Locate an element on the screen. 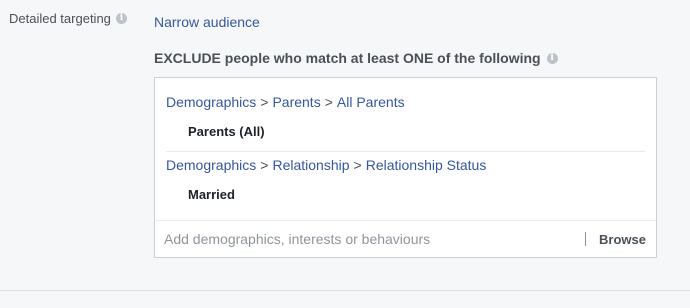 The width and height of the screenshot is (690, 308). selected-item-parents-all: Parents (All) is located at coordinates (226, 131).